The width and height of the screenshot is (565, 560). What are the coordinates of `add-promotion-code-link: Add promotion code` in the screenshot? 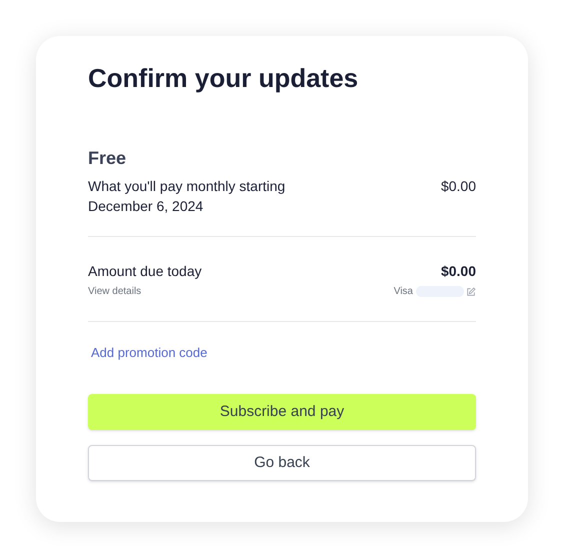 It's located at (283, 353).